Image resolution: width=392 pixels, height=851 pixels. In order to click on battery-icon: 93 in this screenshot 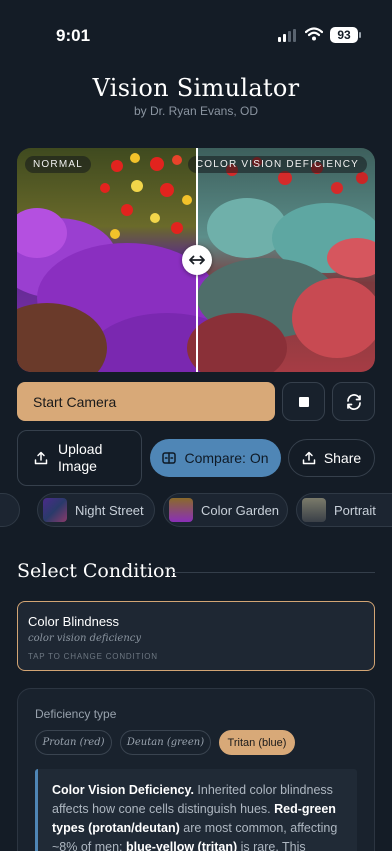, I will do `click(345, 35)`.